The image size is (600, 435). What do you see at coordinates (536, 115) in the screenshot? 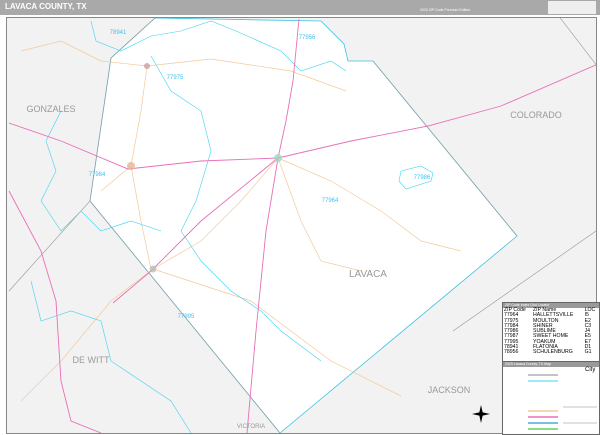
I see `county-label-colorado: COLORADO` at bounding box center [536, 115].